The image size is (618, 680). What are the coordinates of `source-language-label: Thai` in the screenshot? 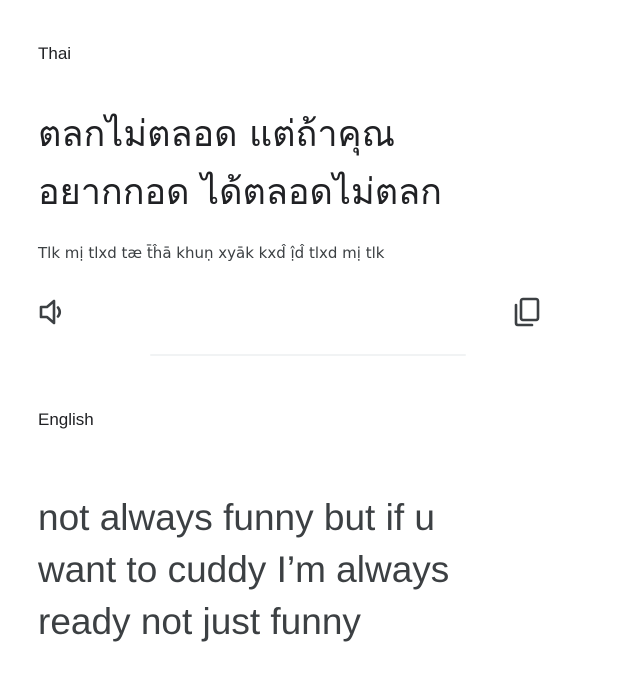 It's located at (55, 53).